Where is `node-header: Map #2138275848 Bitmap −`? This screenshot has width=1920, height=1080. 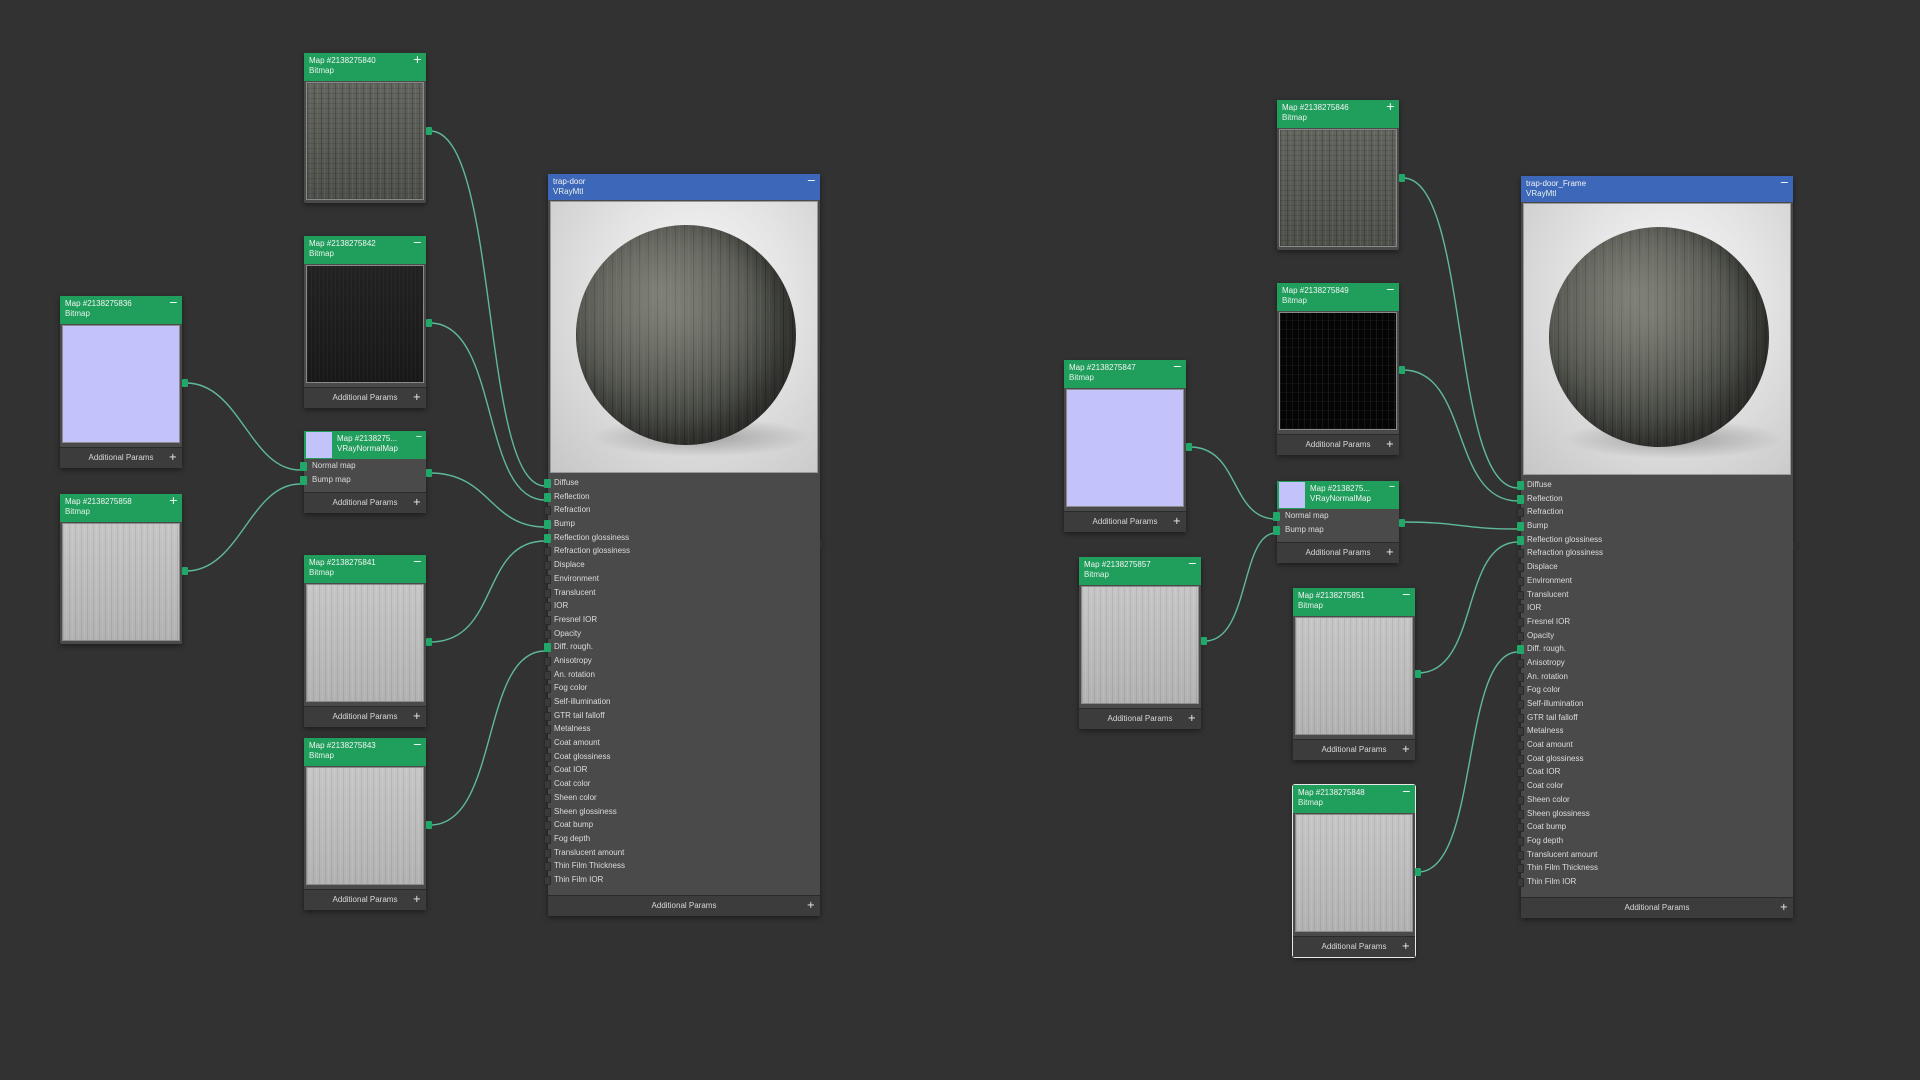 node-header: Map #2138275848 Bitmap − is located at coordinates (1354, 799).